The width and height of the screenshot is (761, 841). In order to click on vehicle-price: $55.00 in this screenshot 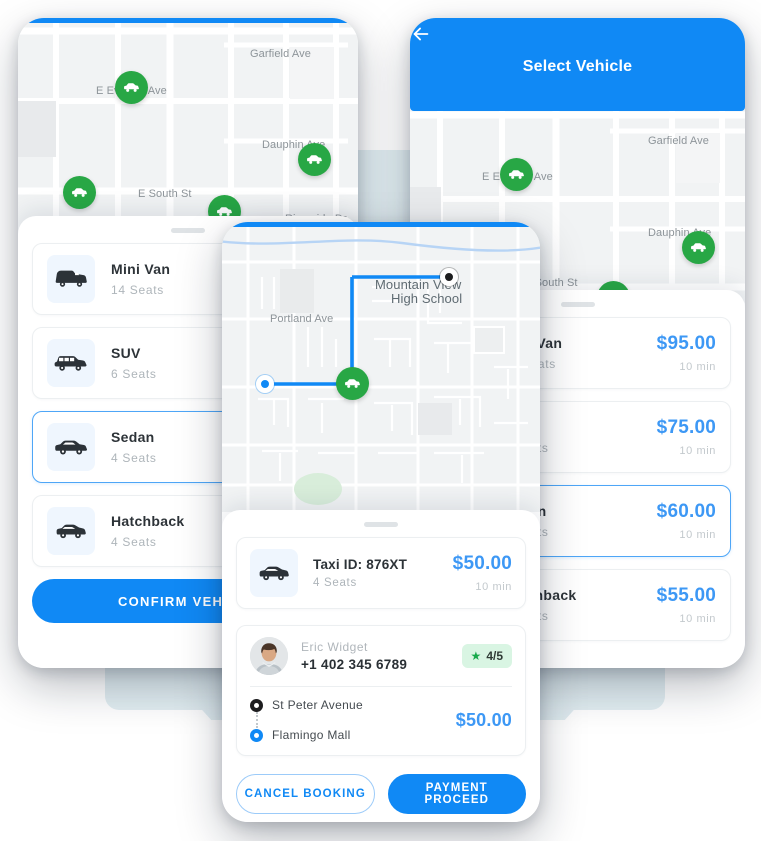, I will do `click(686, 595)`.